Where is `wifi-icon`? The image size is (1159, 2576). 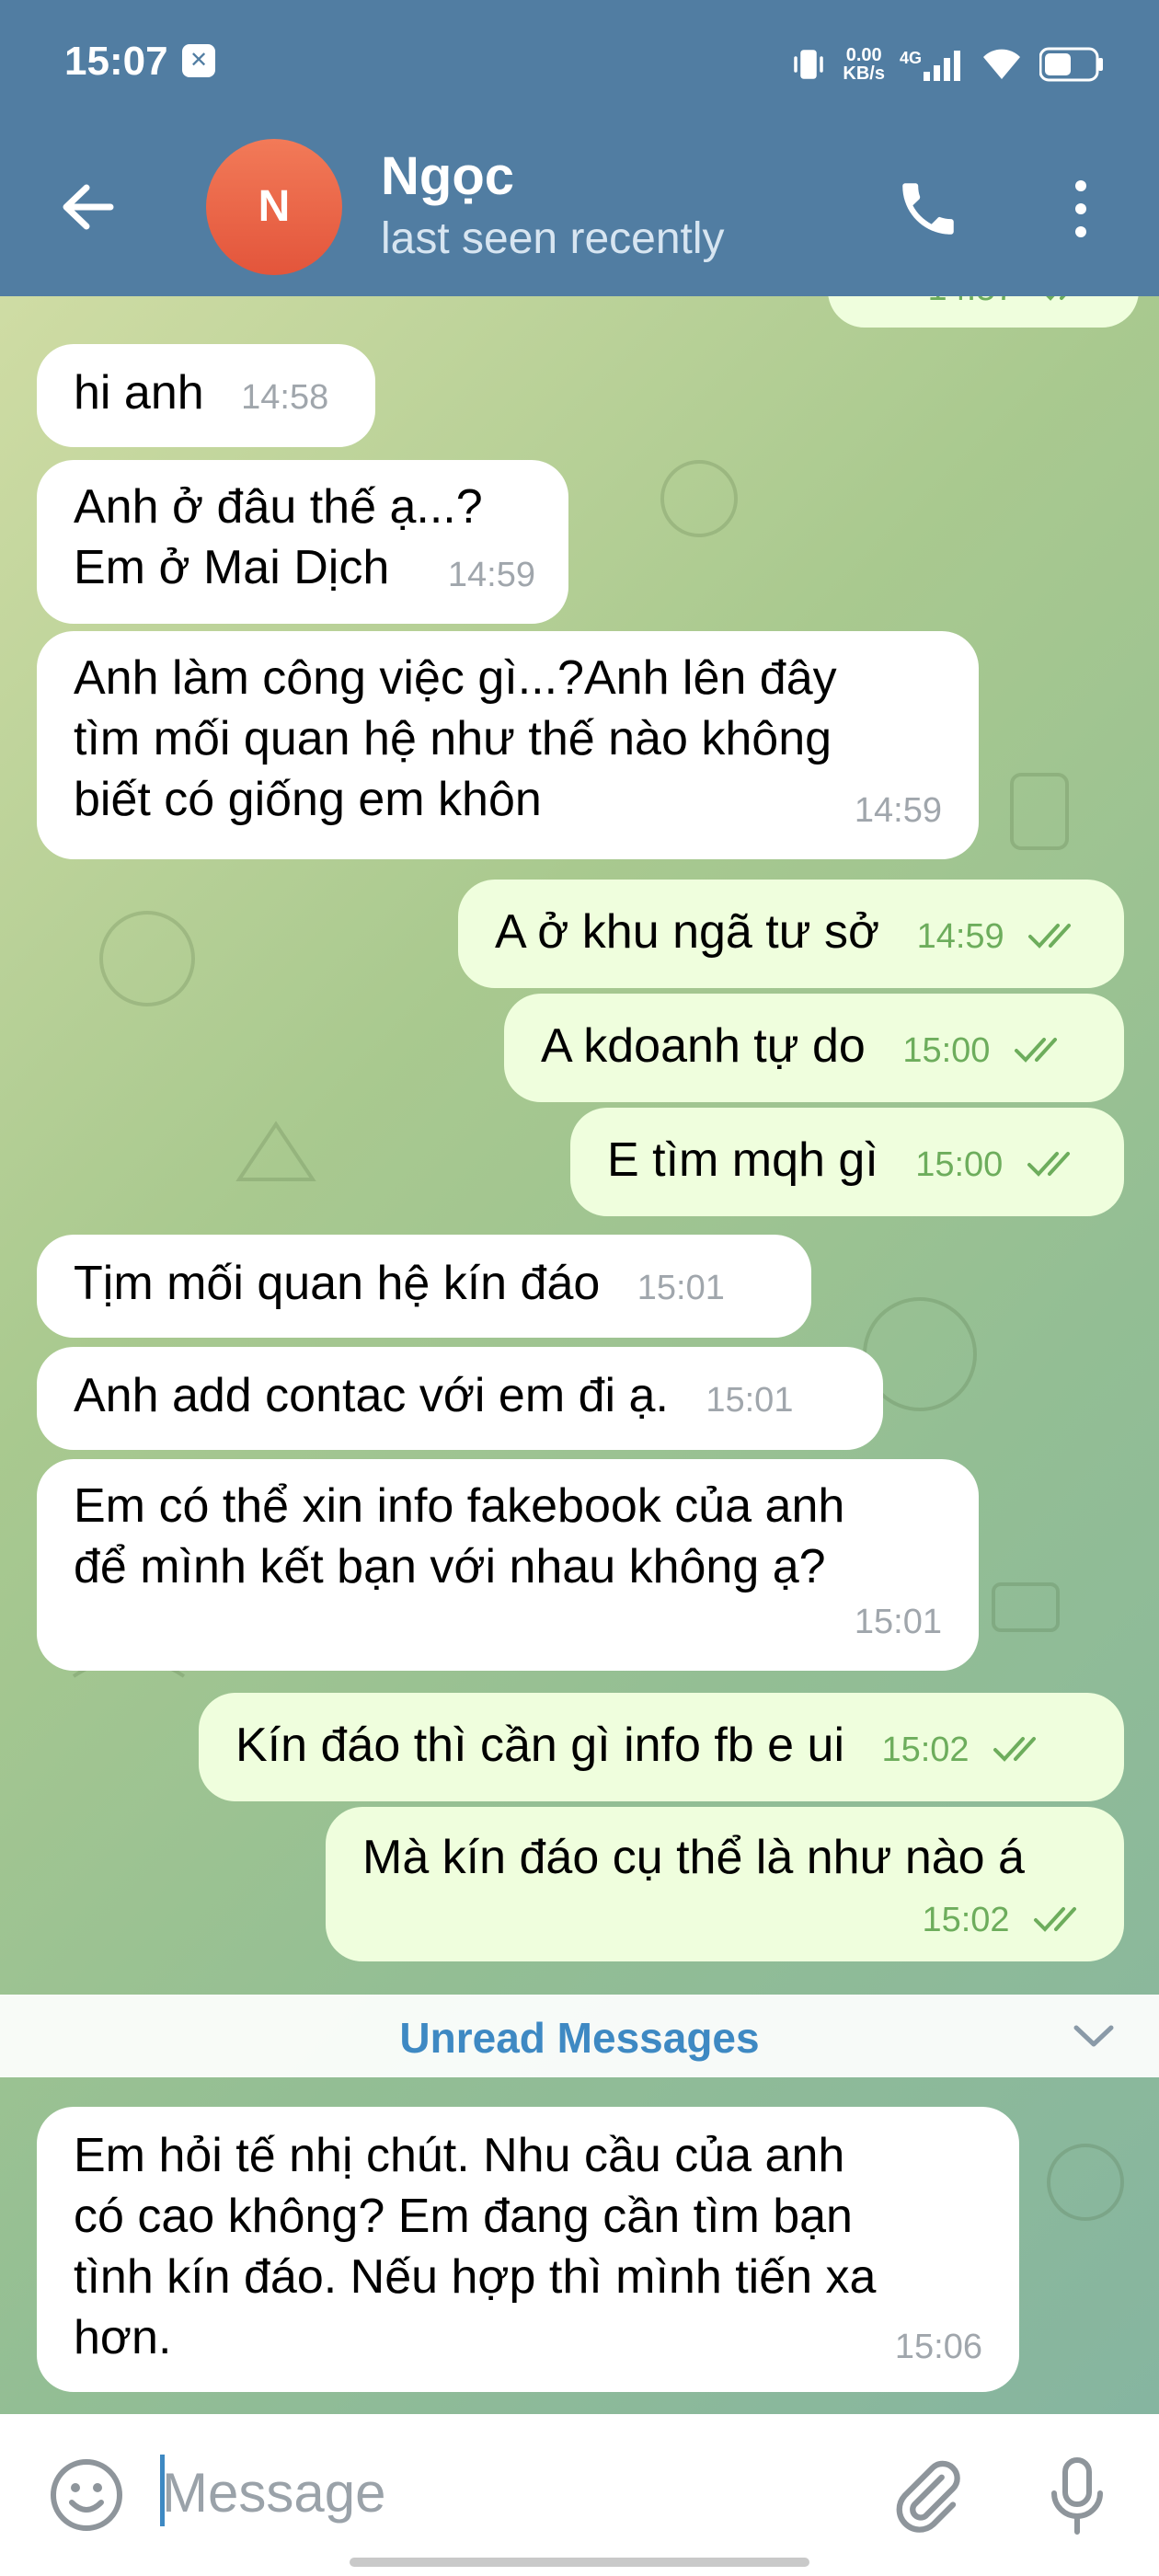 wifi-icon is located at coordinates (1001, 64).